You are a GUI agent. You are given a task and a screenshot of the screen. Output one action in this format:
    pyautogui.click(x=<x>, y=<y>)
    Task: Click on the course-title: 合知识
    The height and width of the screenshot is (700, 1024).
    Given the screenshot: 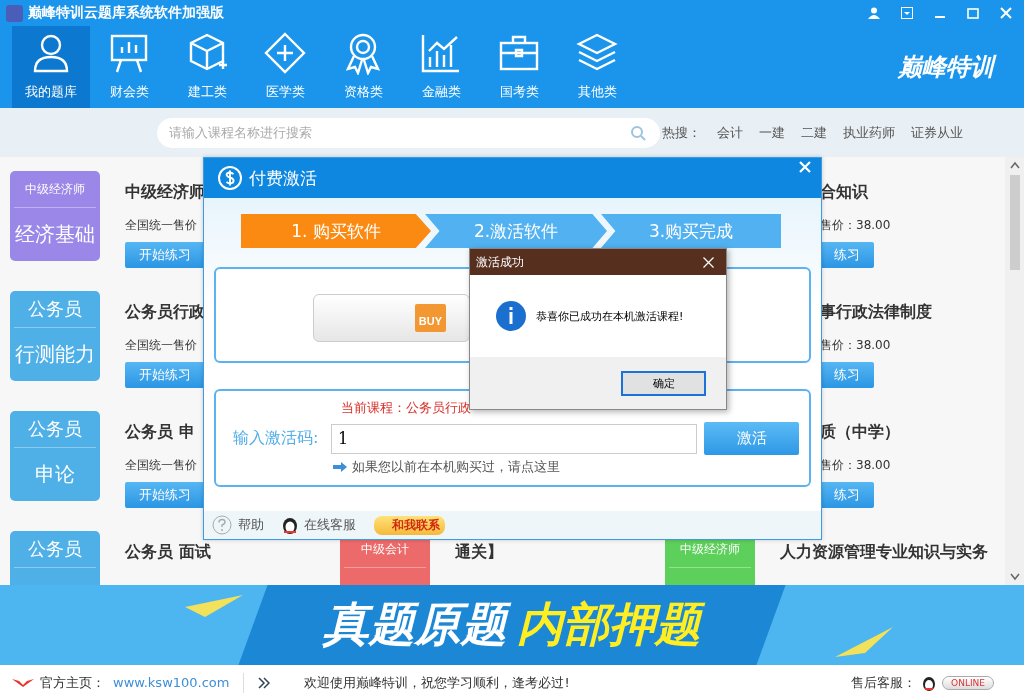 What is the action you would take?
    pyautogui.click(x=844, y=192)
    